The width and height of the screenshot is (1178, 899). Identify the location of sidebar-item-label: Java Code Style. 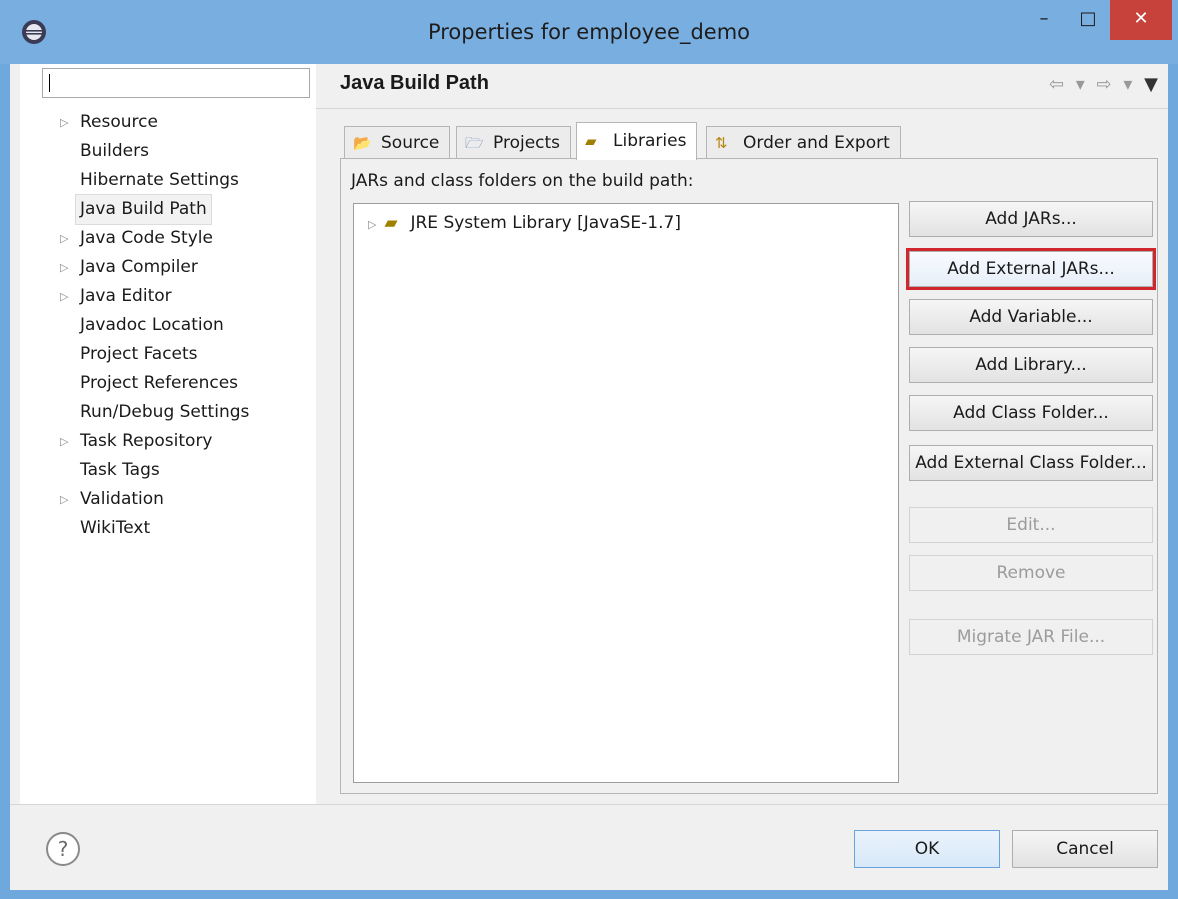
(146, 238).